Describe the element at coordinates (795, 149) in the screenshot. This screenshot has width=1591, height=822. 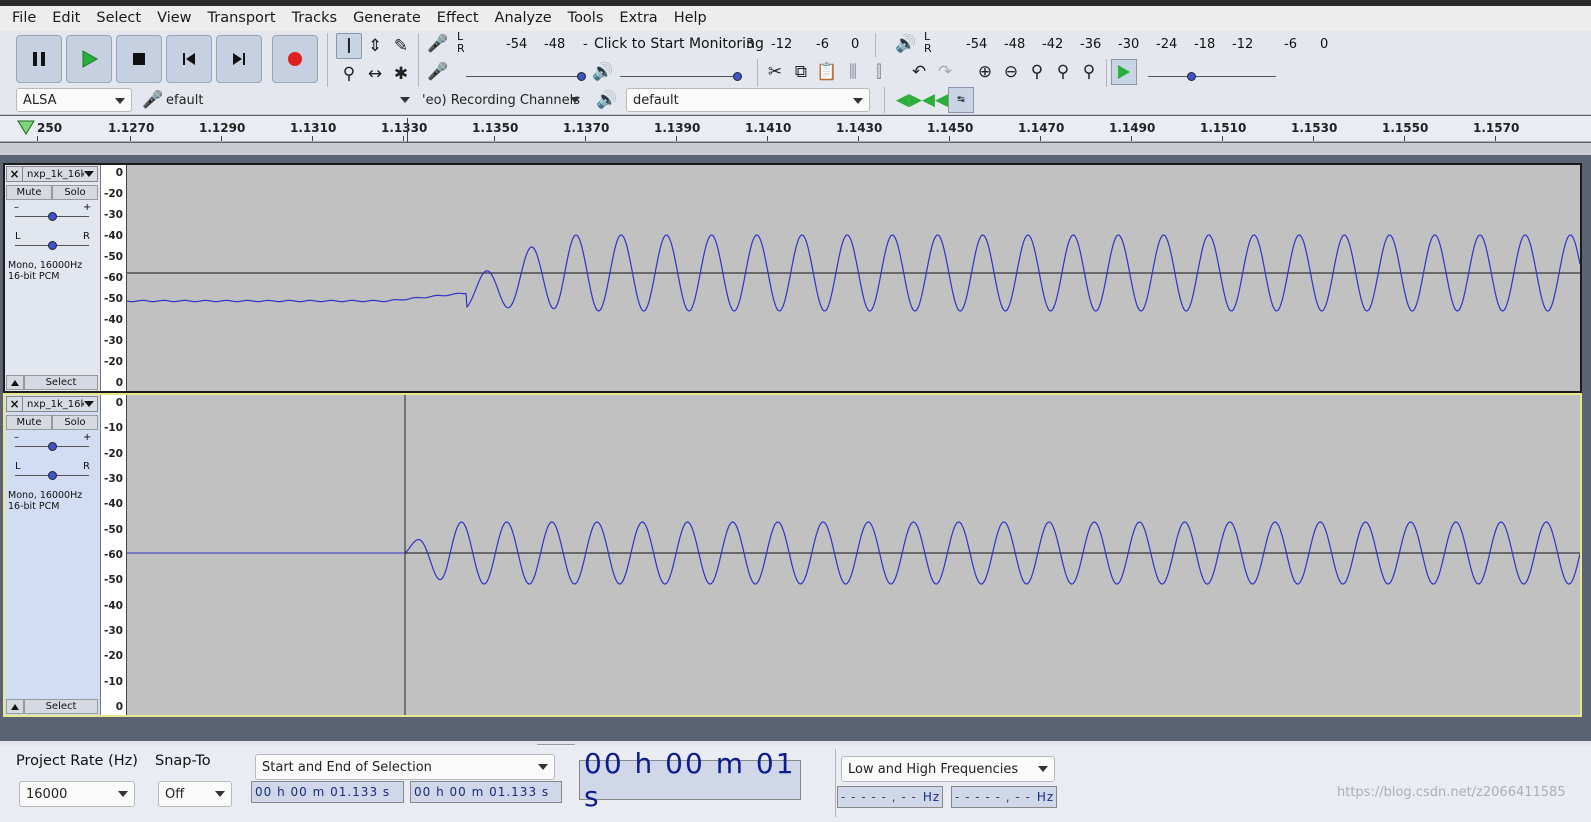
I see `scrub-bar` at that location.